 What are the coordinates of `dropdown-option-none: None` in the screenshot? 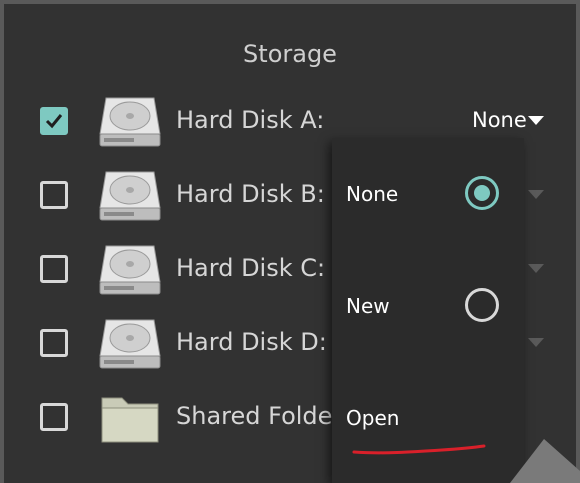 It's located at (428, 193).